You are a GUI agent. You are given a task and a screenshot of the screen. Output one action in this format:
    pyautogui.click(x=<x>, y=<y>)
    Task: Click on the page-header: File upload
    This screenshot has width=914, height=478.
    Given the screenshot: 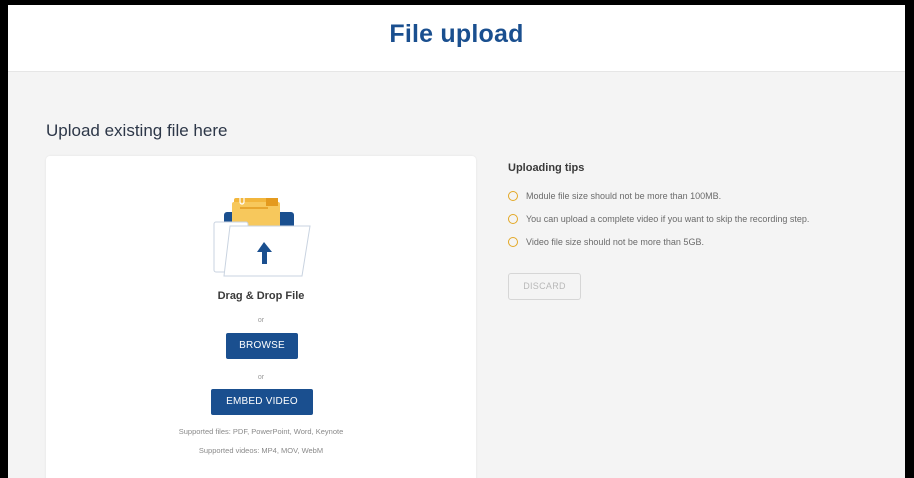 What is the action you would take?
    pyautogui.click(x=456, y=38)
    